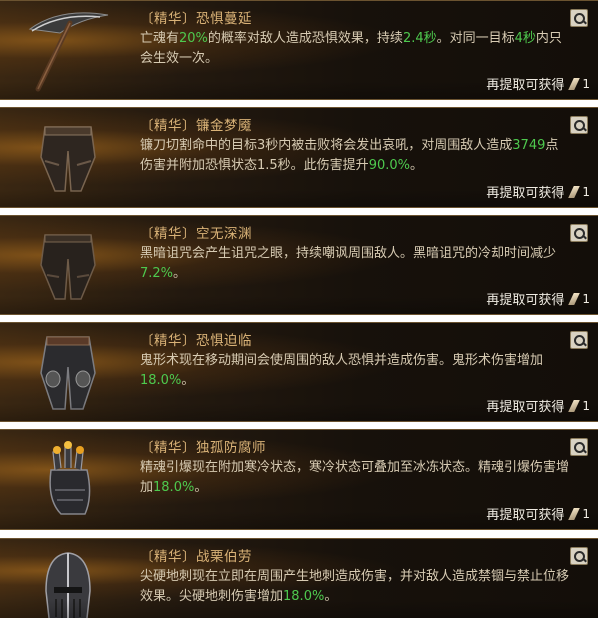  Describe the element at coordinates (157, 273) in the screenshot. I see `highlight-value: 7.2%` at that location.